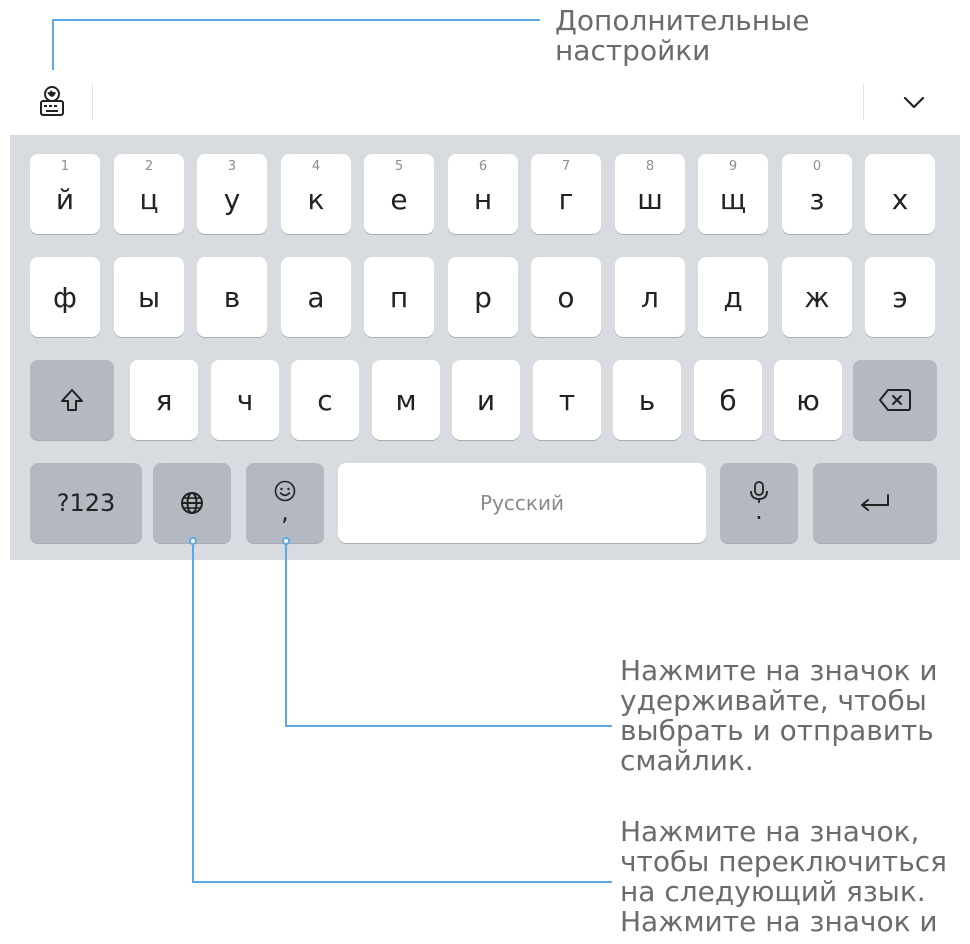 The height and width of the screenshot is (944, 970). Describe the element at coordinates (316, 166) in the screenshot. I see `key-number-hint: 4` at that location.